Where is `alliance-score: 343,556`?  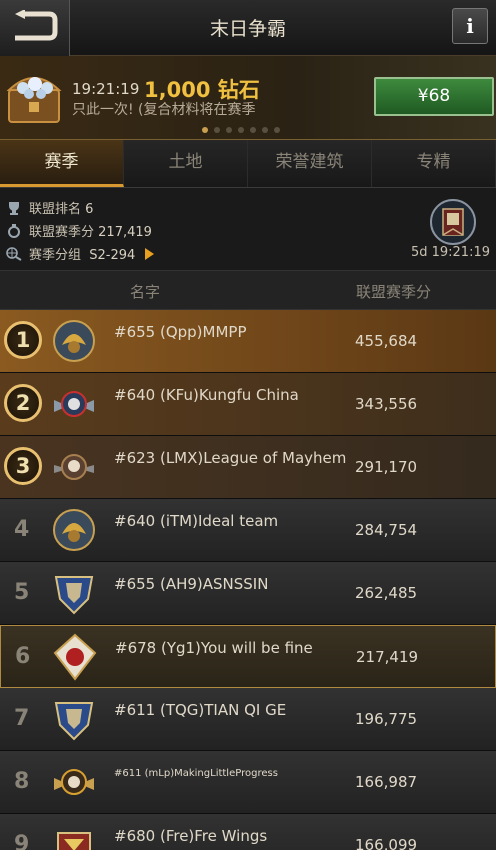 alliance-score: 343,556 is located at coordinates (386, 404).